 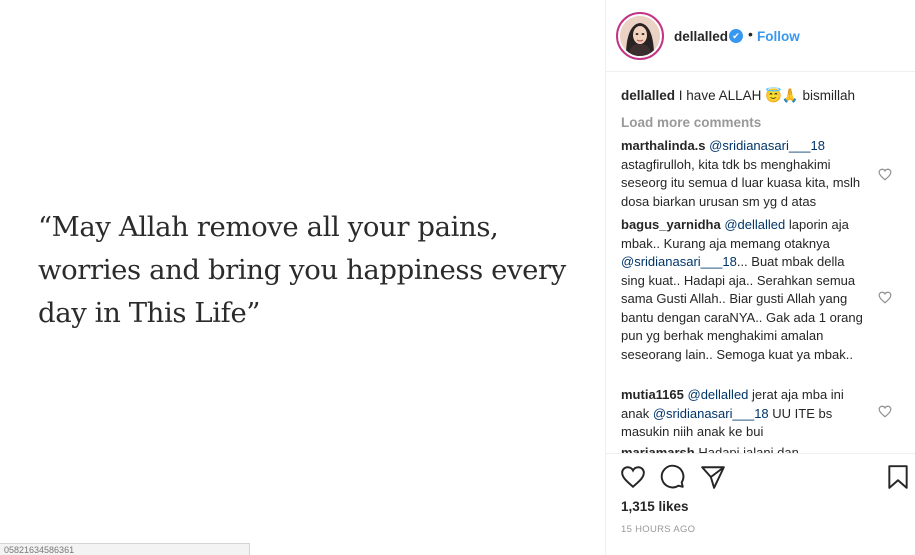 I want to click on verified-badge-icon: ✔, so click(x=736, y=36).